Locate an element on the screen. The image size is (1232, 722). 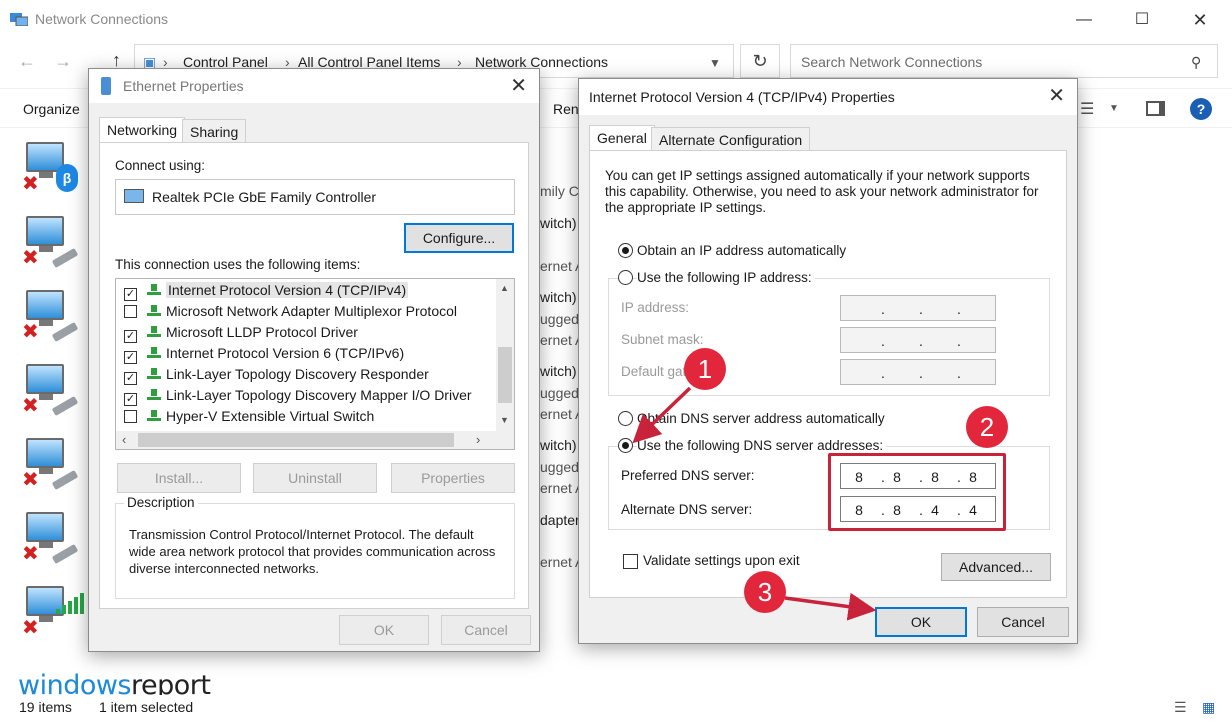
dialog-titlebar: Ethernet Properties ✕ is located at coordinates (314, 86).